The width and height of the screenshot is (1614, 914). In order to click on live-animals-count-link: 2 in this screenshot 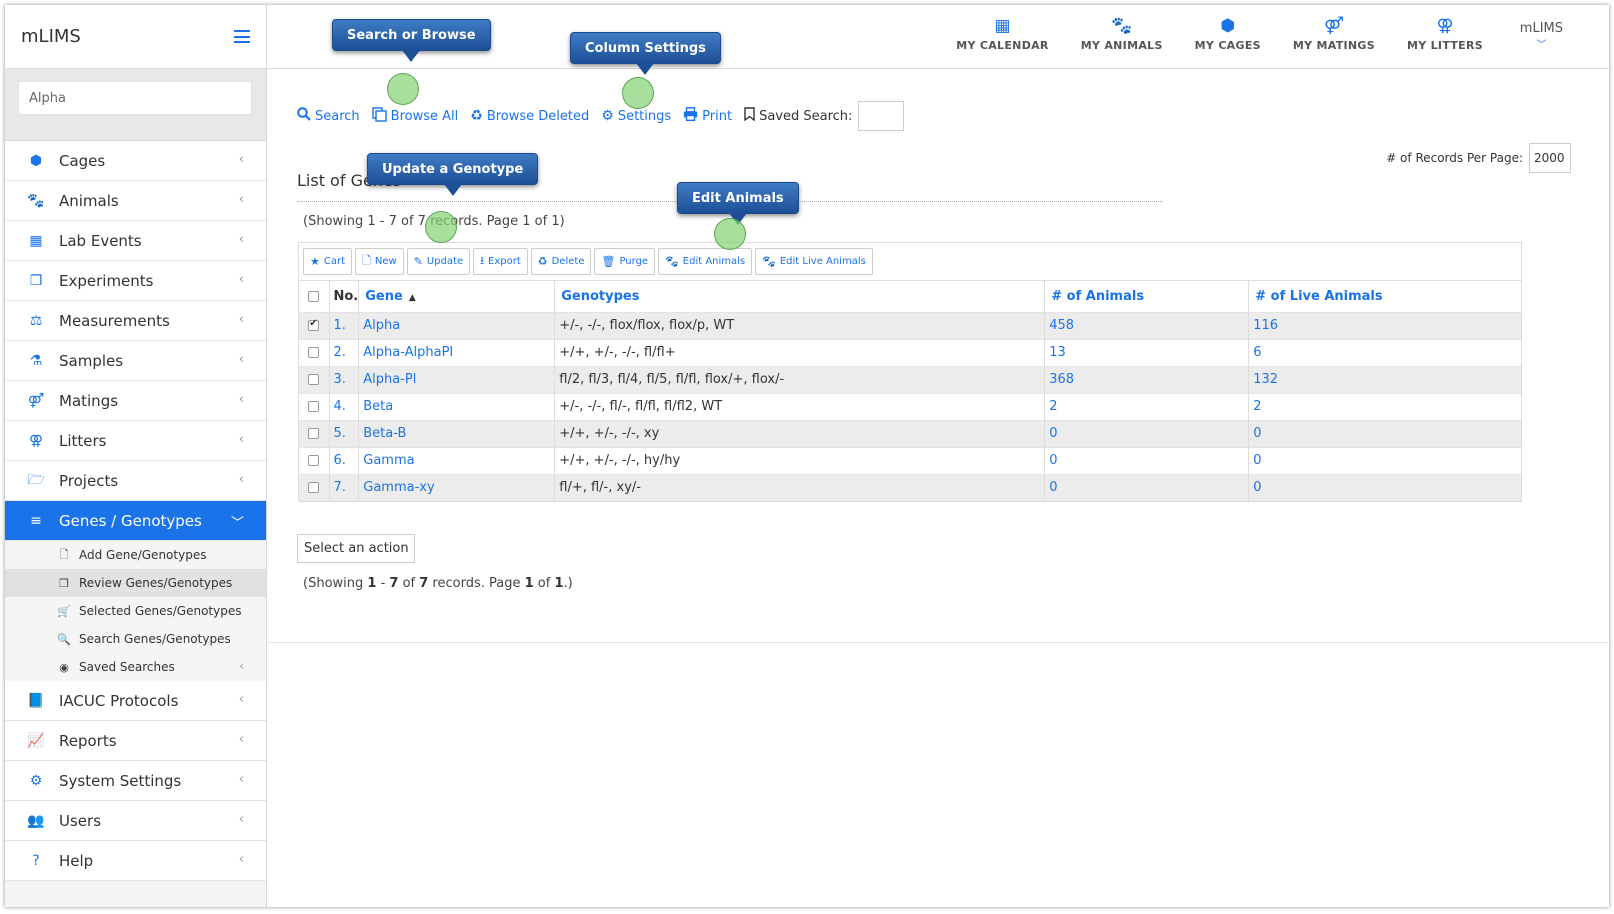, I will do `click(1385, 406)`.